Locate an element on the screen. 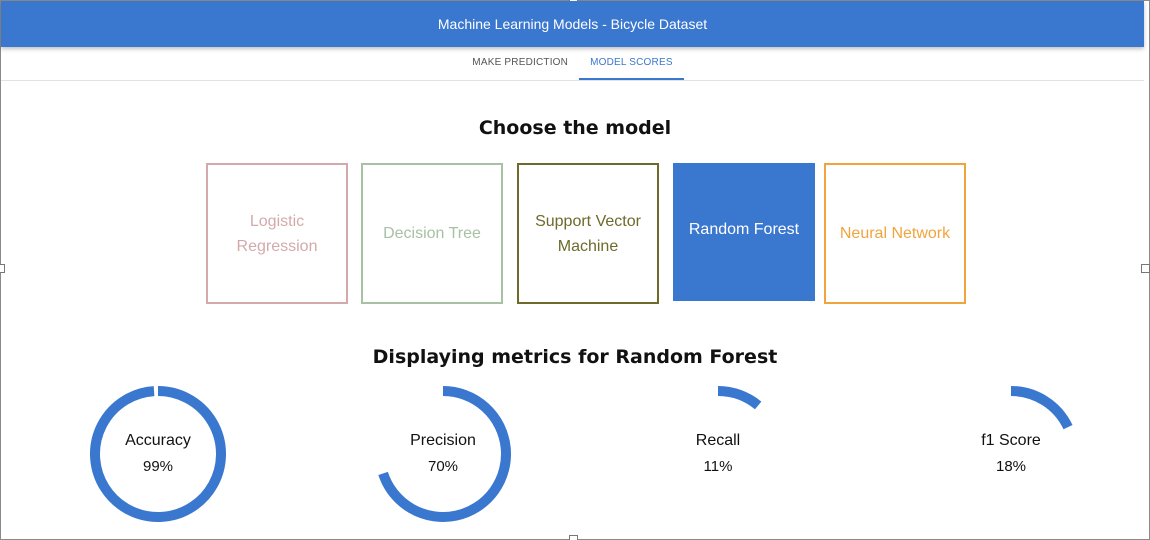  progress-ring-accuracy is located at coordinates (158, 454).